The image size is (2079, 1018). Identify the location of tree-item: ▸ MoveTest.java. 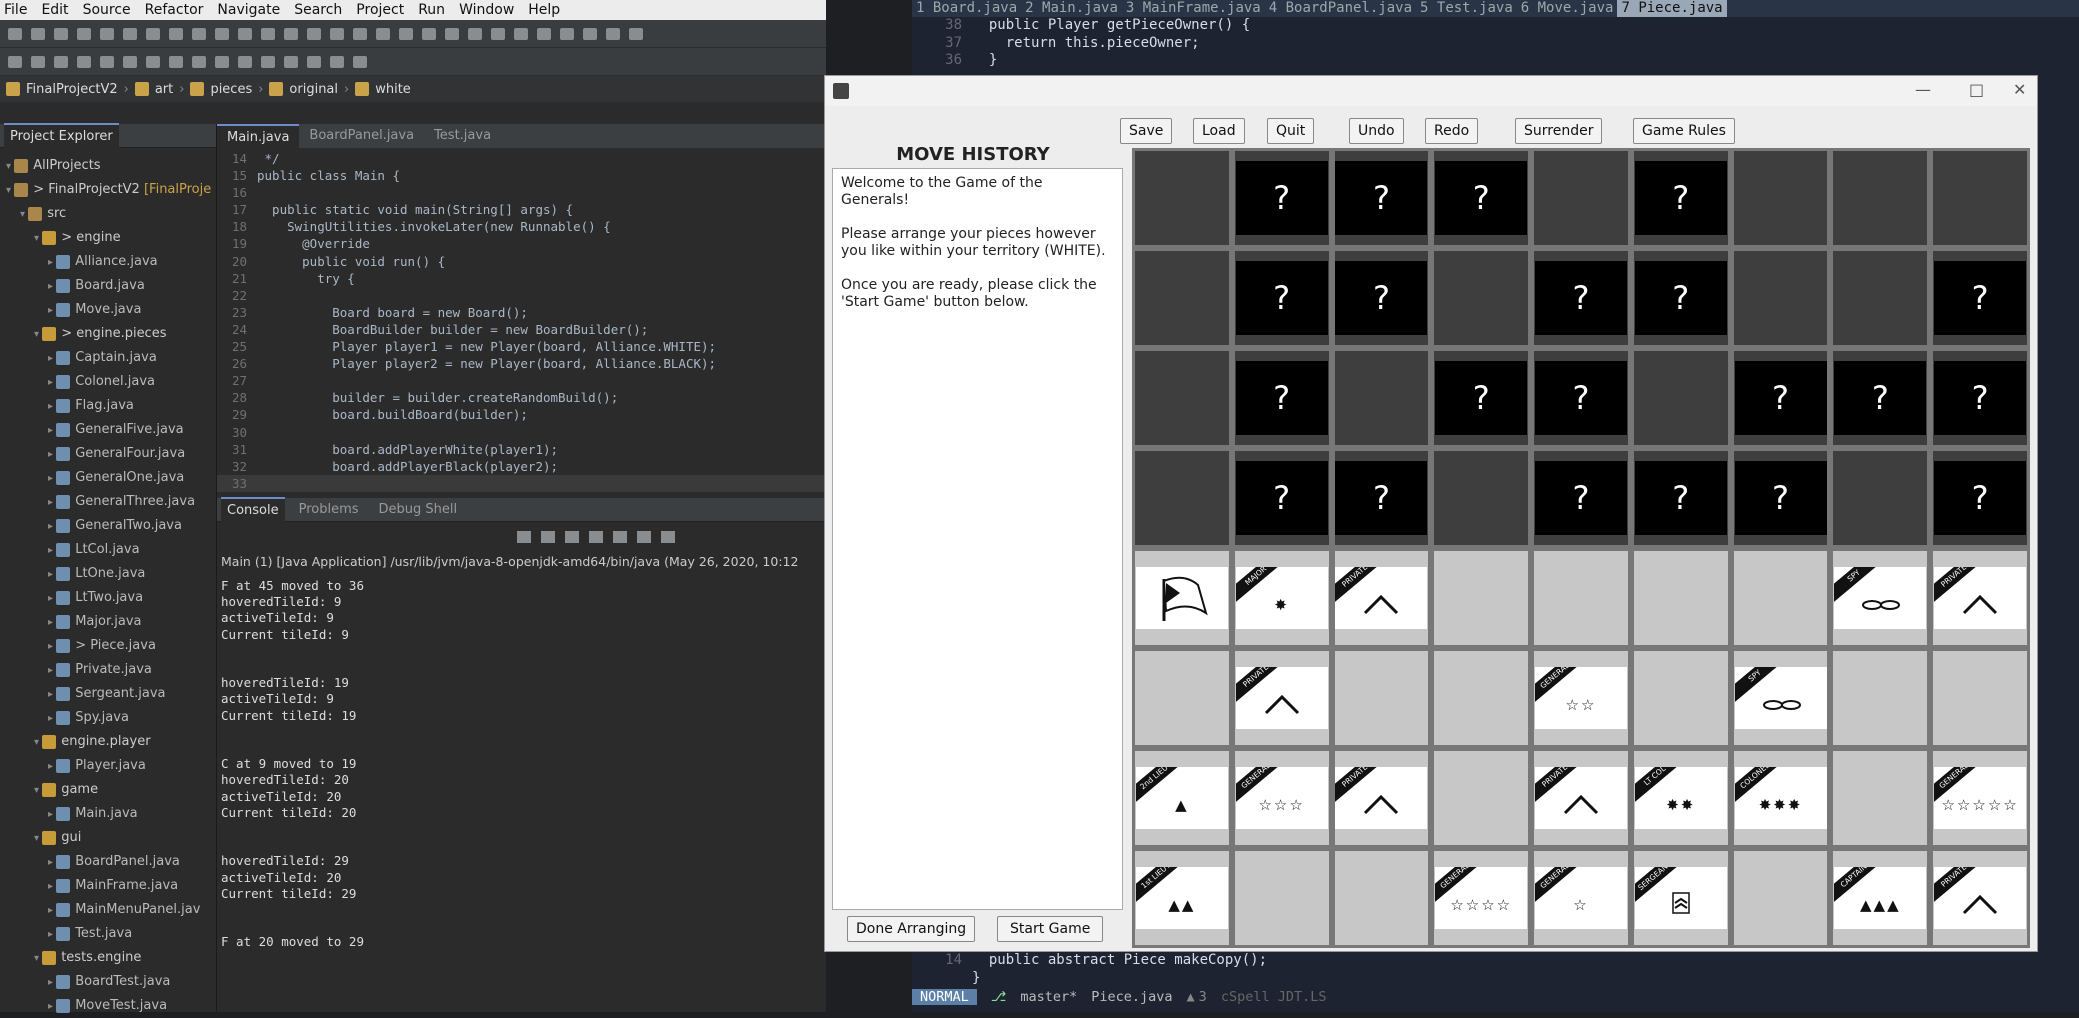
(108, 1006).